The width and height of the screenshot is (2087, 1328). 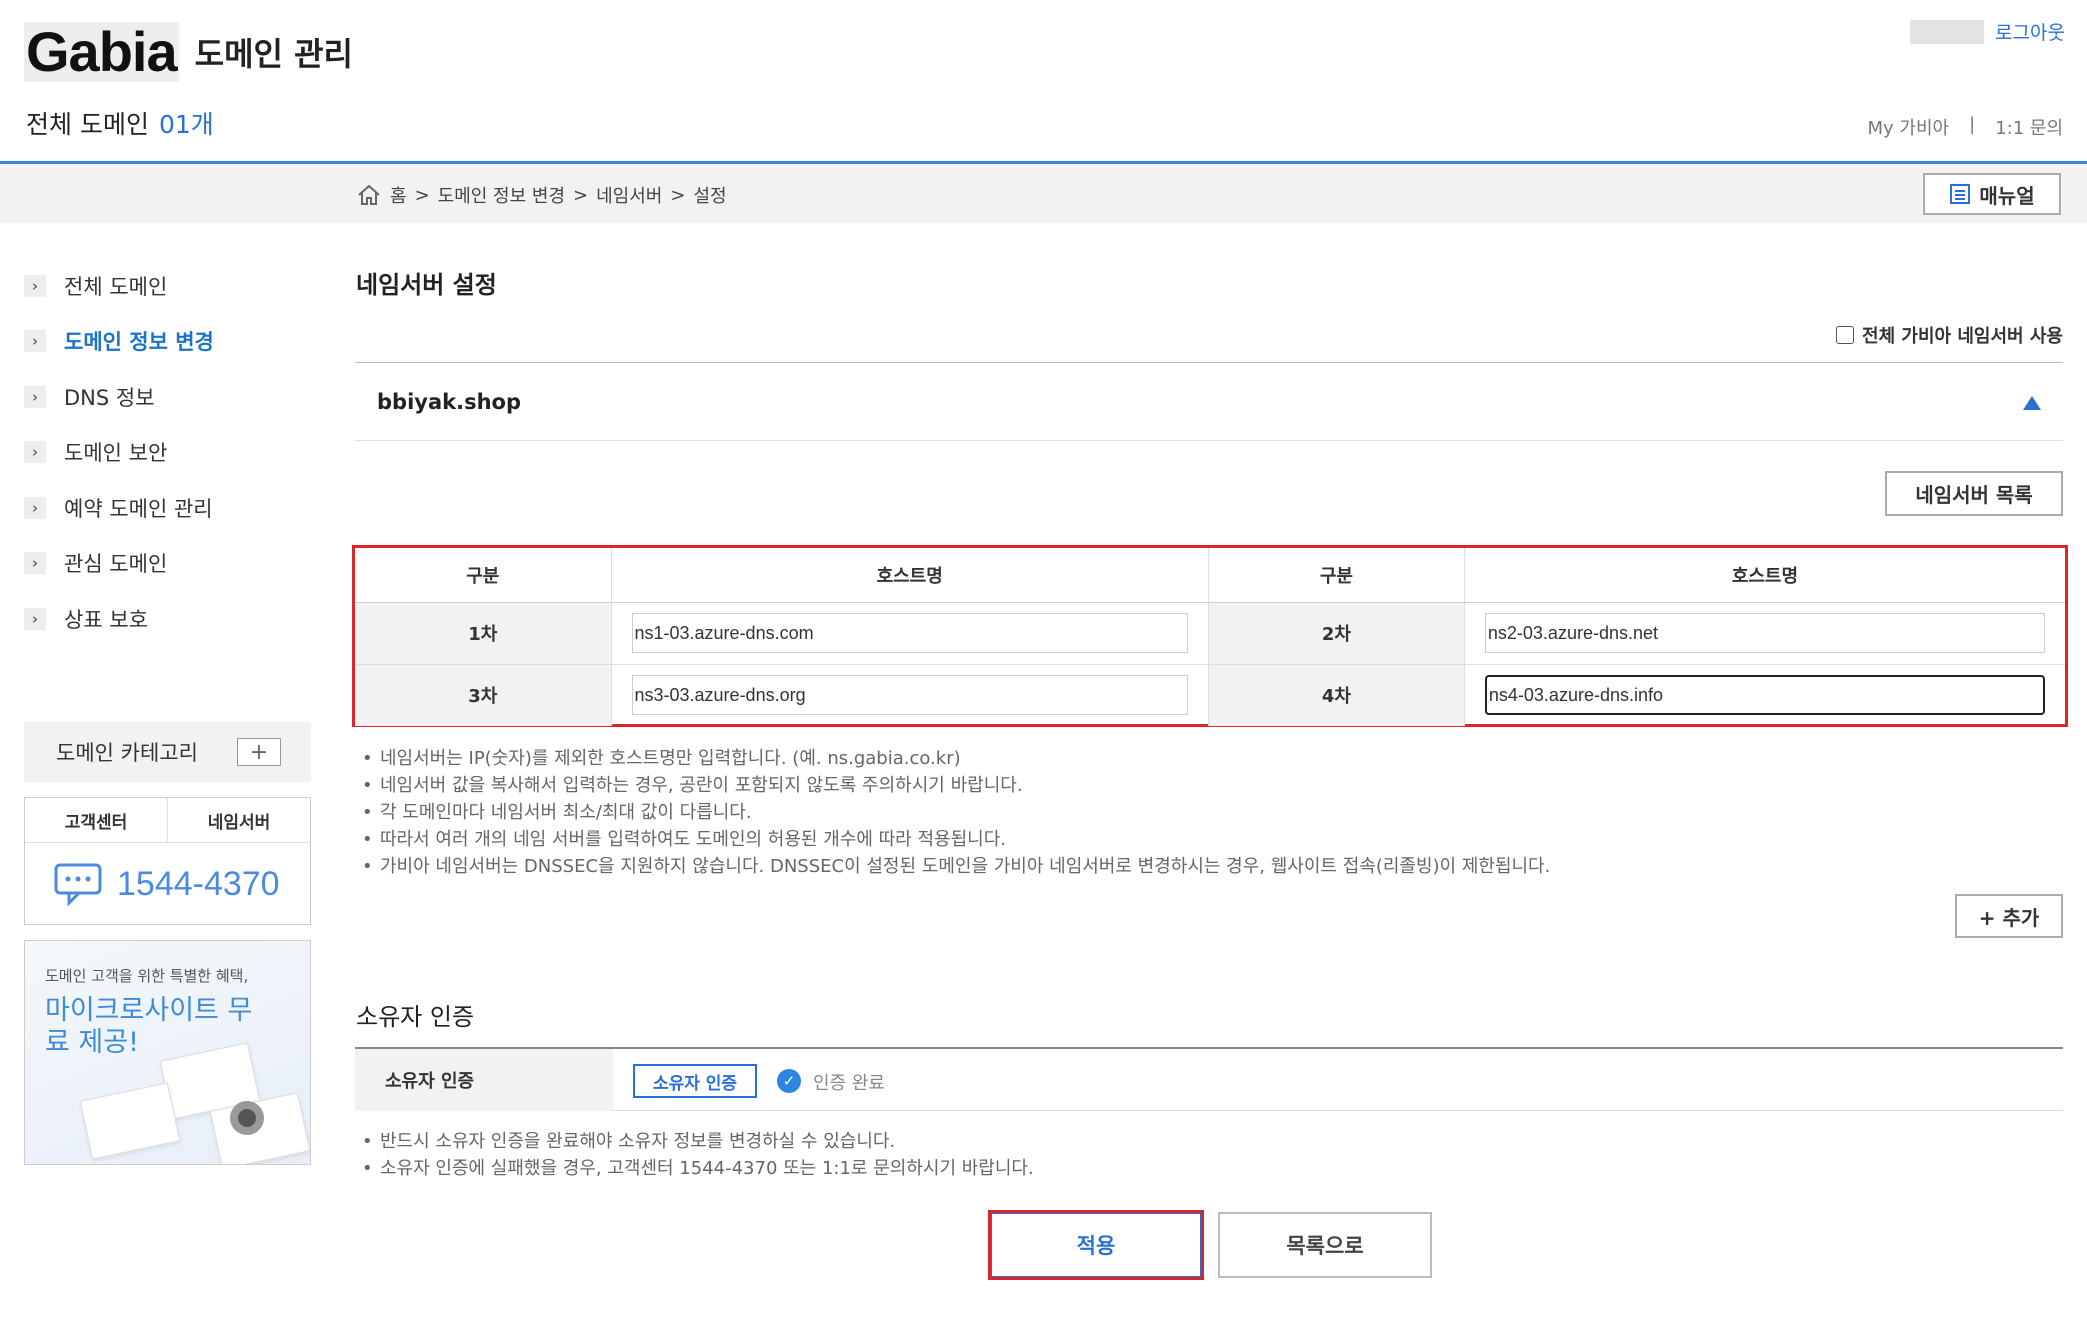 I want to click on nameserver-list-button: 네임서버 목록, so click(x=1974, y=493).